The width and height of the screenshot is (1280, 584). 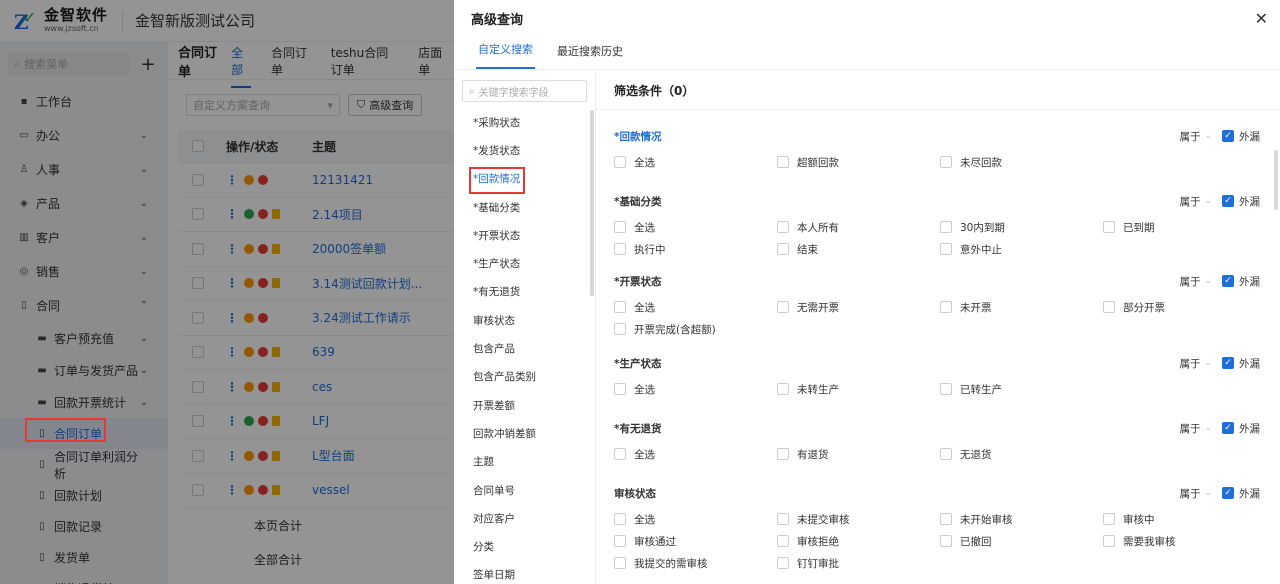 I want to click on field-item: *基础分类, so click(x=524, y=207).